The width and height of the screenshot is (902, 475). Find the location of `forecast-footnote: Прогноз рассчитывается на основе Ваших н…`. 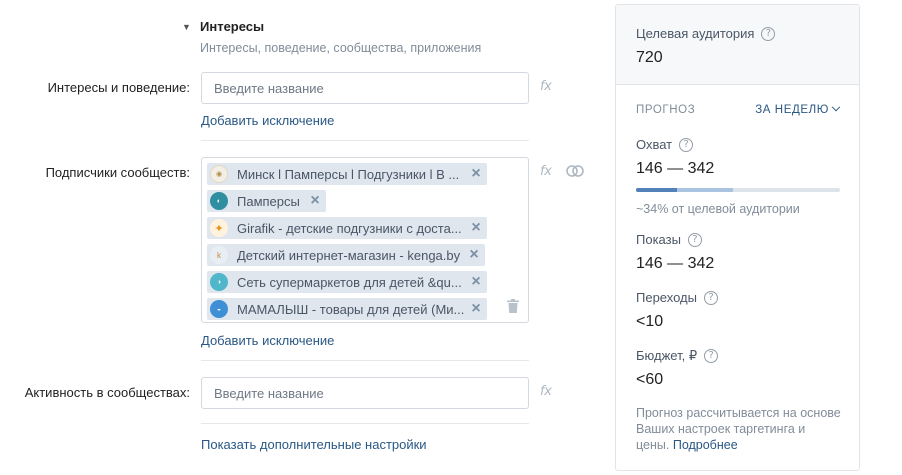

forecast-footnote: Прогноз рассчитывается на основе Ваших н… is located at coordinates (738, 429).